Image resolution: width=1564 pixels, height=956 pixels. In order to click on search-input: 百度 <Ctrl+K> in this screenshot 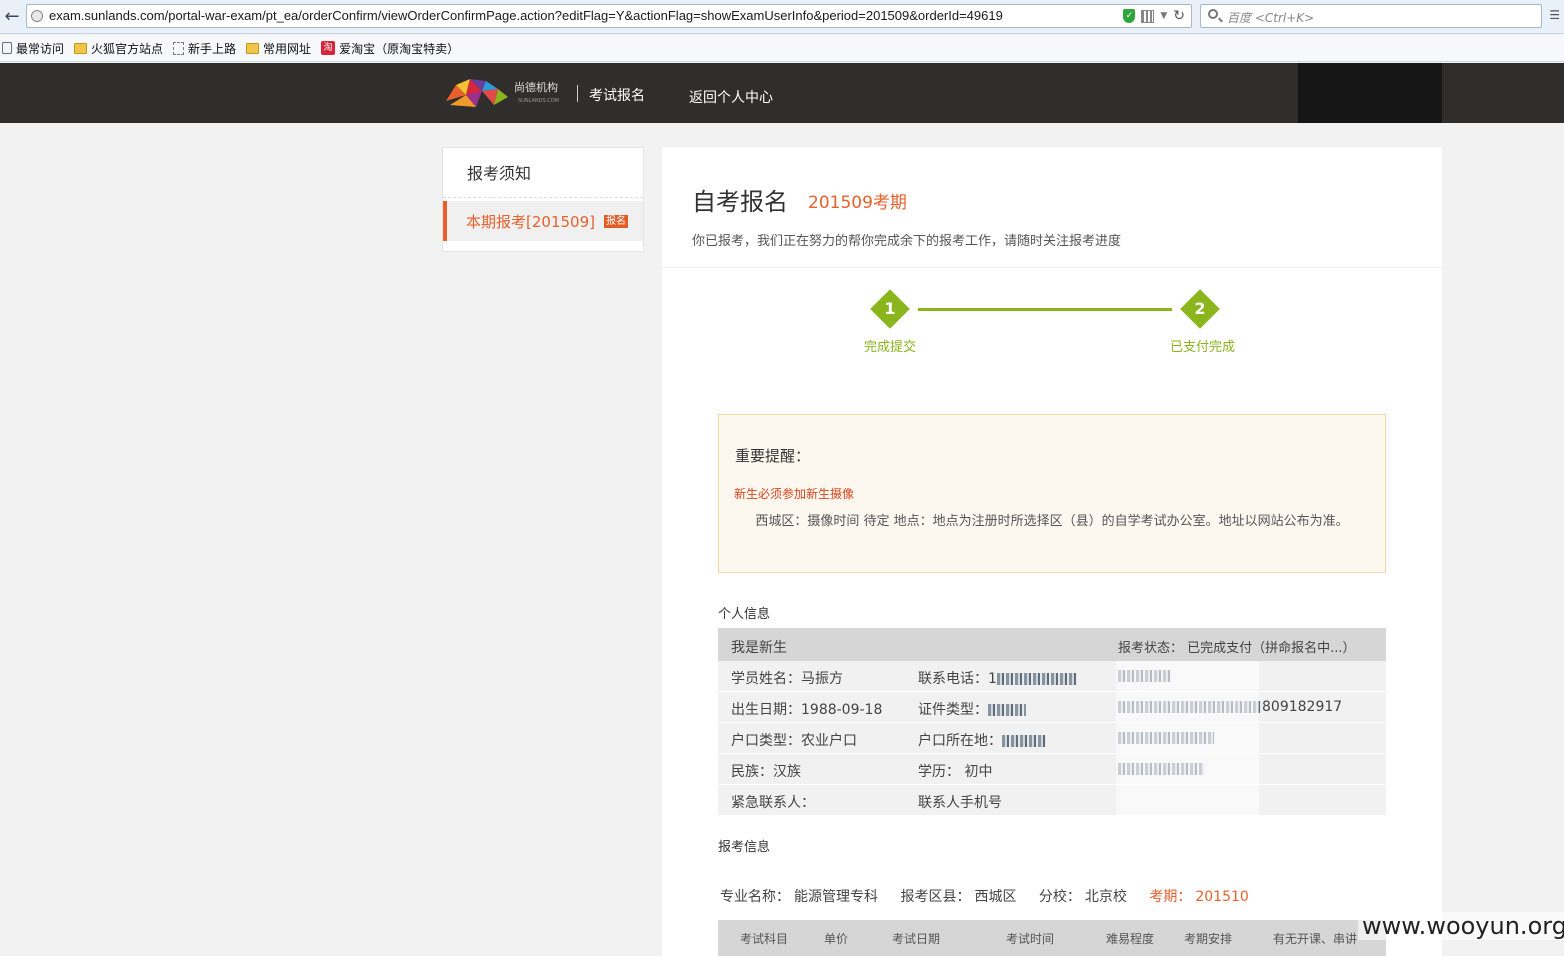, I will do `click(1371, 16)`.